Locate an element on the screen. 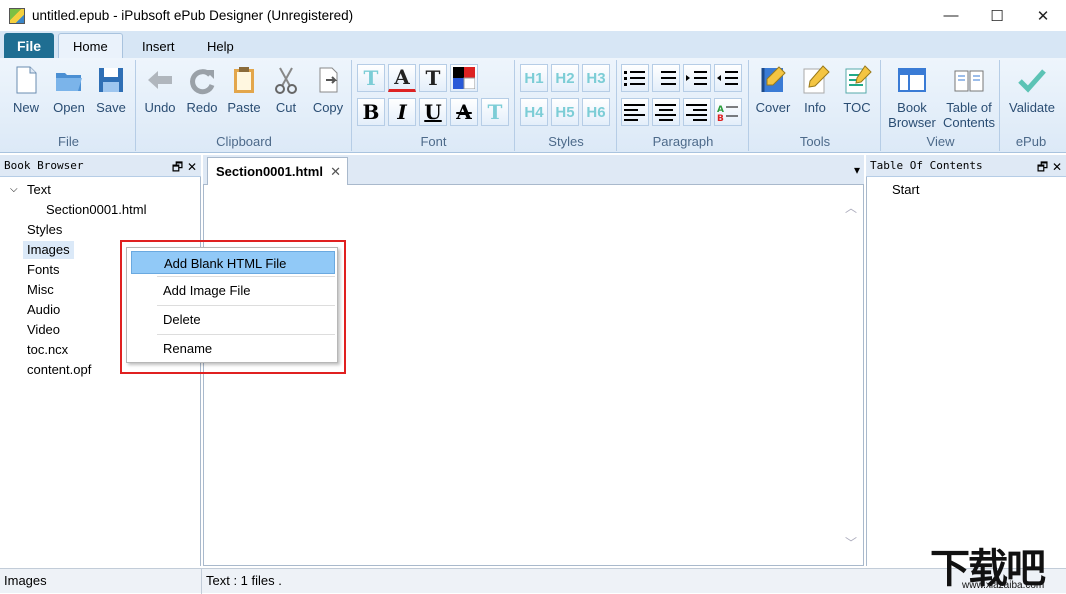 Image resolution: width=1066 pixels, height=594 pixels. bullet-list-button is located at coordinates (635, 78).